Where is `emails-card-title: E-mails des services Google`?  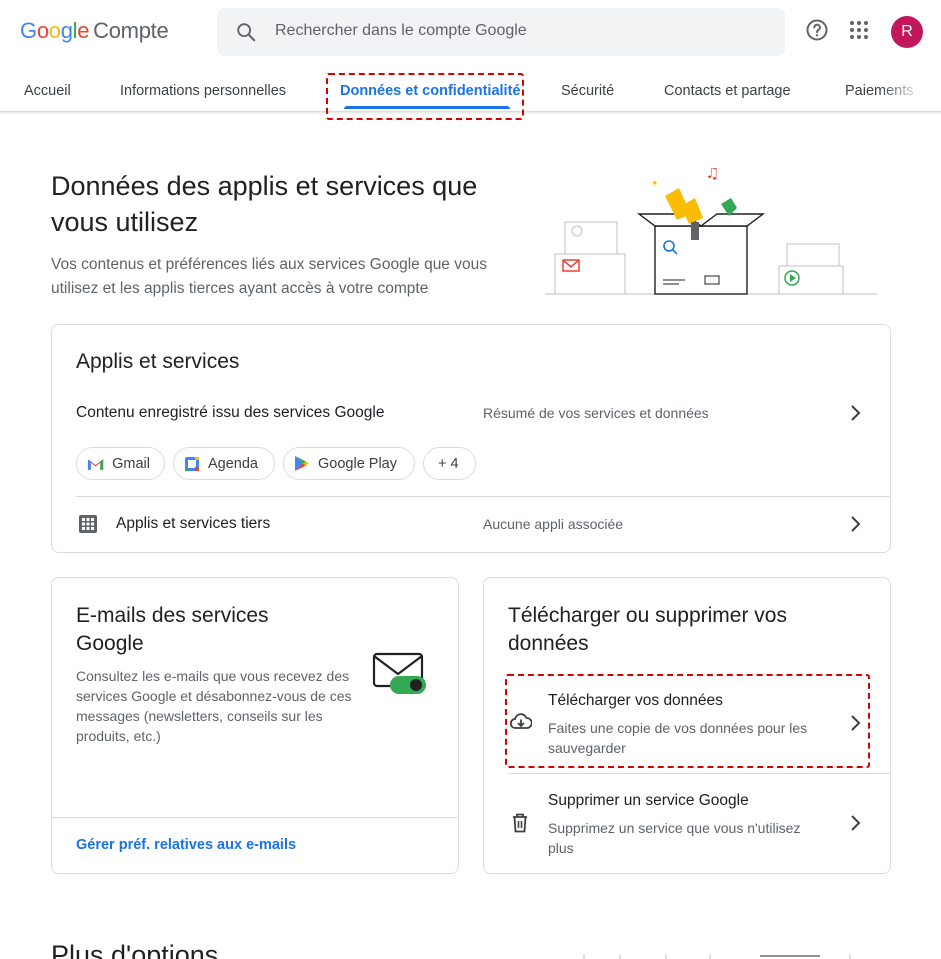
emails-card-title: E-mails des services Google is located at coordinates (172, 629).